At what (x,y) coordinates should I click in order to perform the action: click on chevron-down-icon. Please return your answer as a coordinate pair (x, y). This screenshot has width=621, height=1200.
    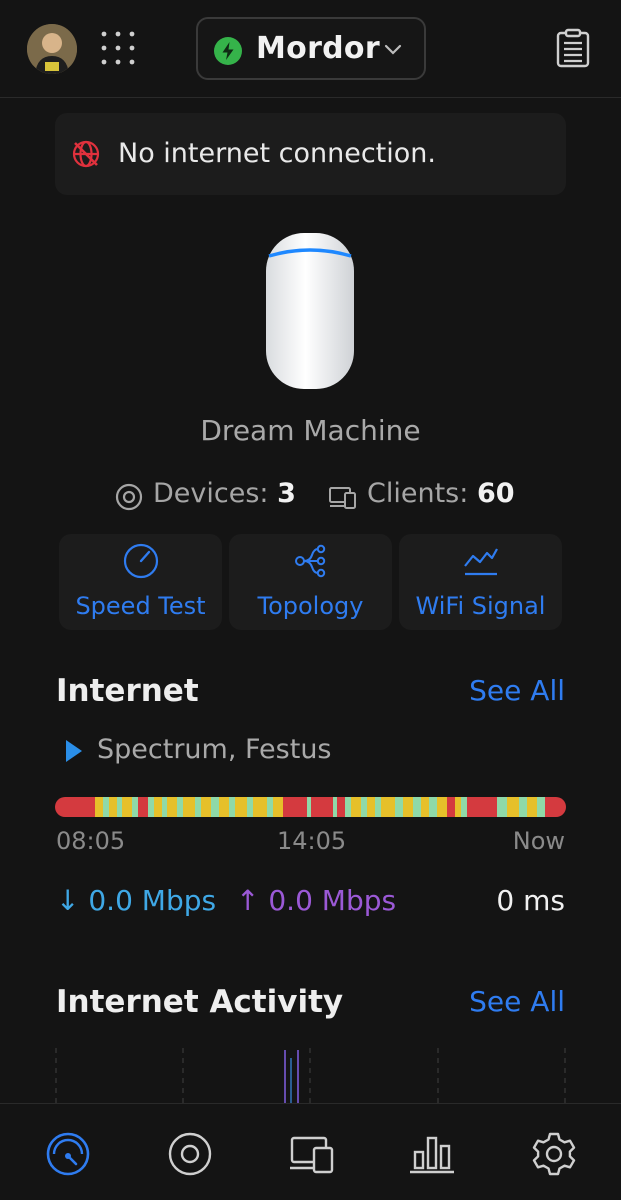
    Looking at the image, I should click on (393, 49).